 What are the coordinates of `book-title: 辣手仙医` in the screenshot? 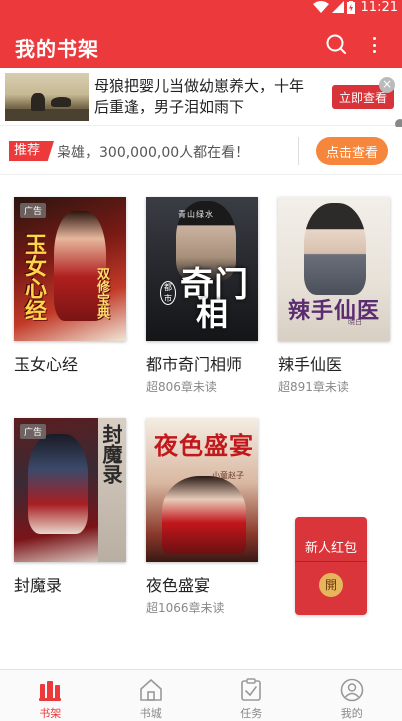 It's located at (310, 364).